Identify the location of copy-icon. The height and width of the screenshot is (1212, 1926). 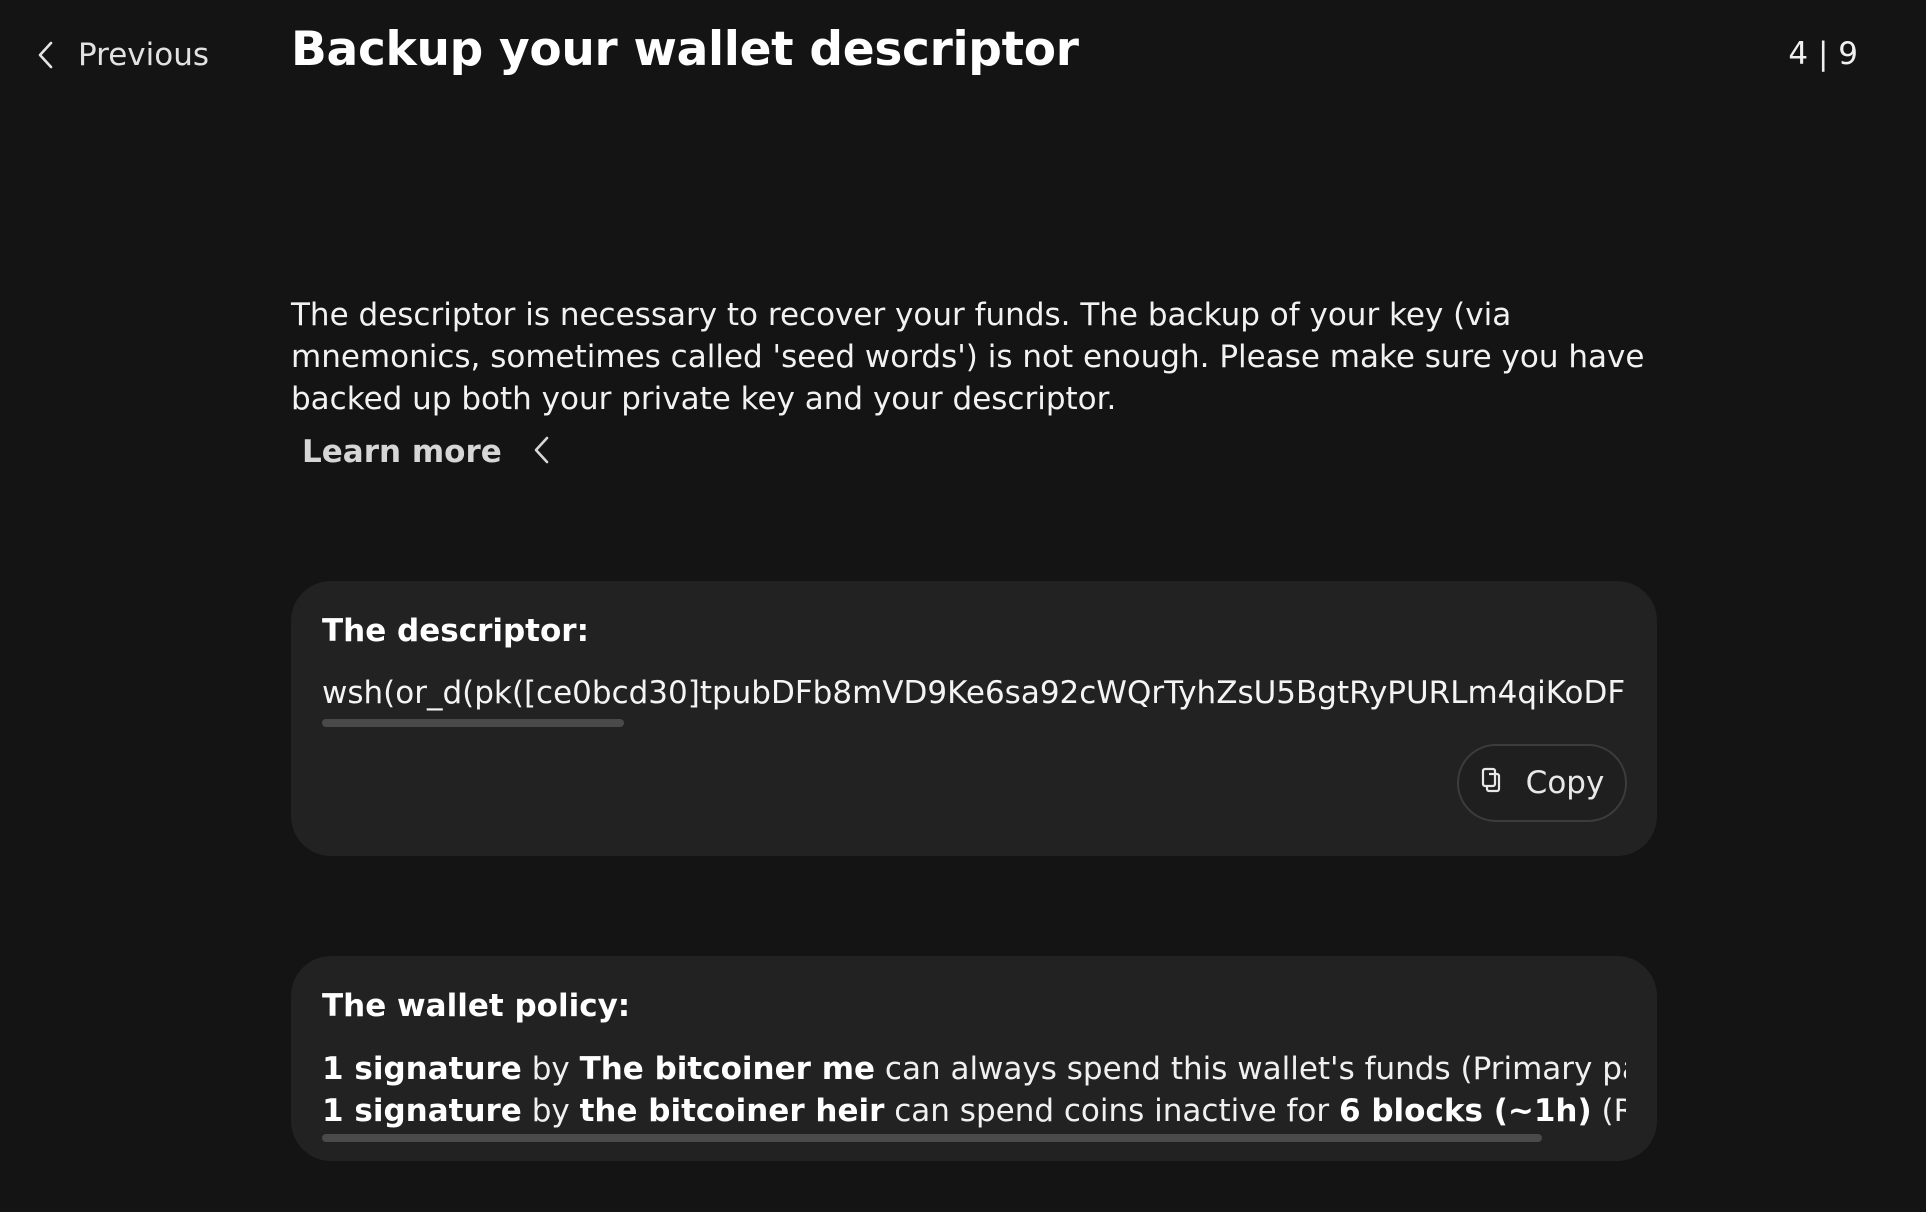
(1492, 783).